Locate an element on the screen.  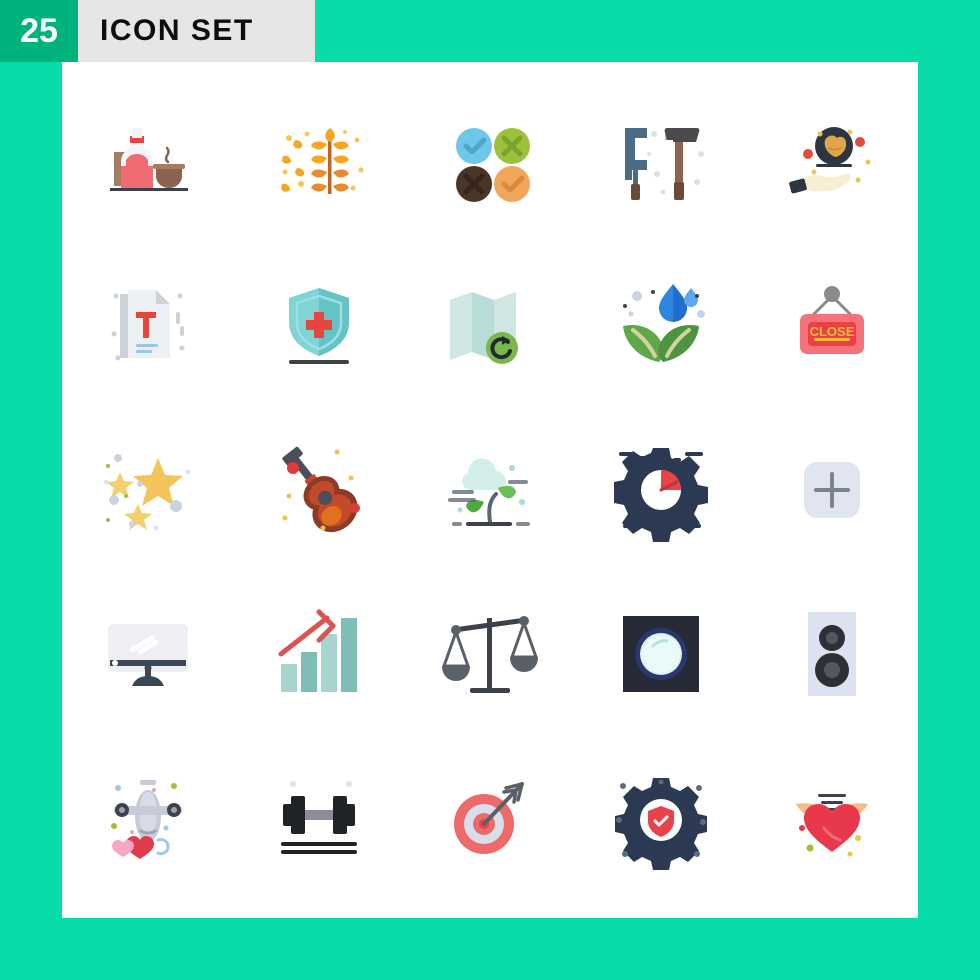
gear-speedometer-icon is located at coordinates (661, 495).